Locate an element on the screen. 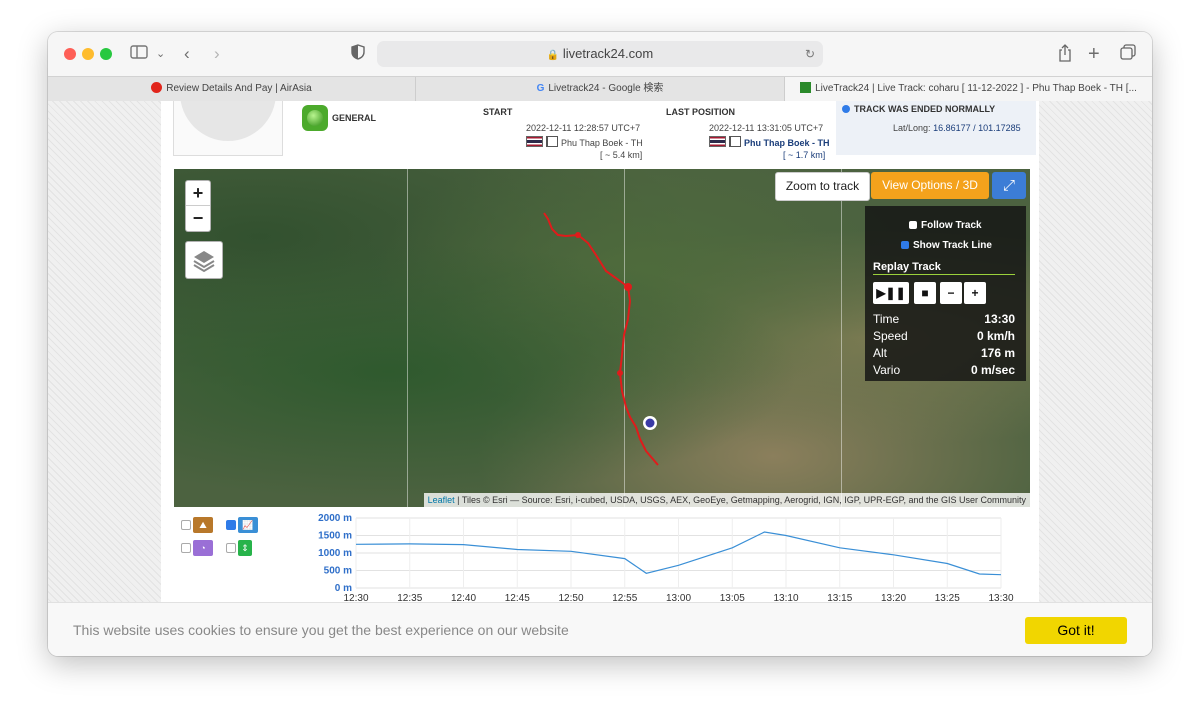 The width and height of the screenshot is (1200, 720). back-icon: ‹ is located at coordinates (187, 54).